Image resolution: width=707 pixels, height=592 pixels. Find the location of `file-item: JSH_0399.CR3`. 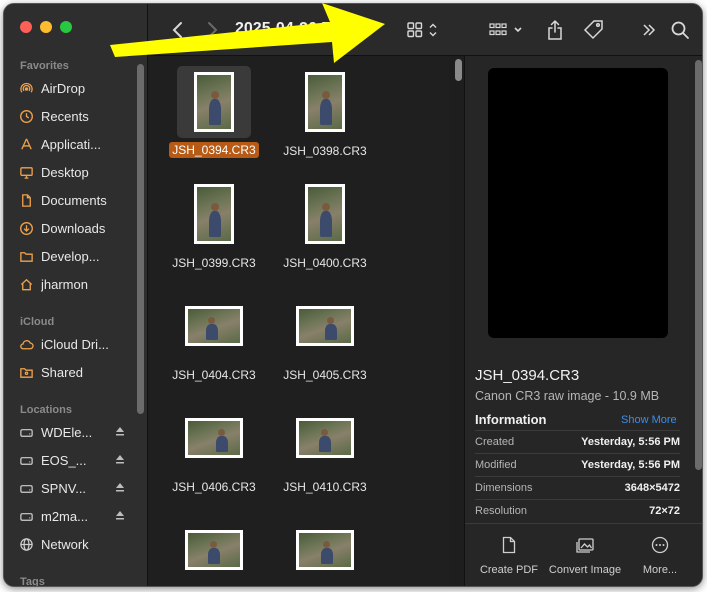

file-item: JSH_0399.CR3 is located at coordinates (214, 226).